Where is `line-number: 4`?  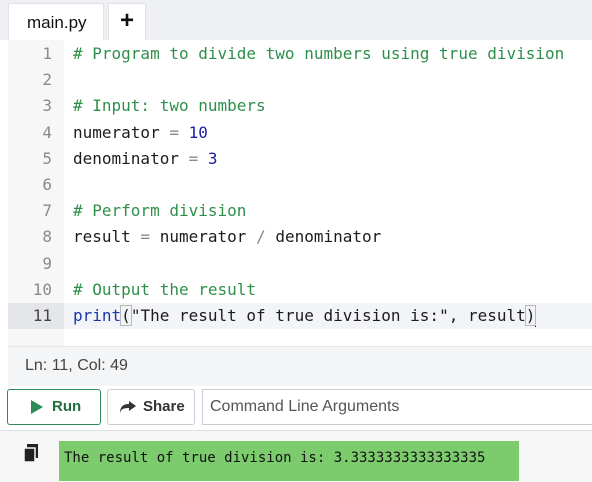
line-number: 4 is located at coordinates (47, 132).